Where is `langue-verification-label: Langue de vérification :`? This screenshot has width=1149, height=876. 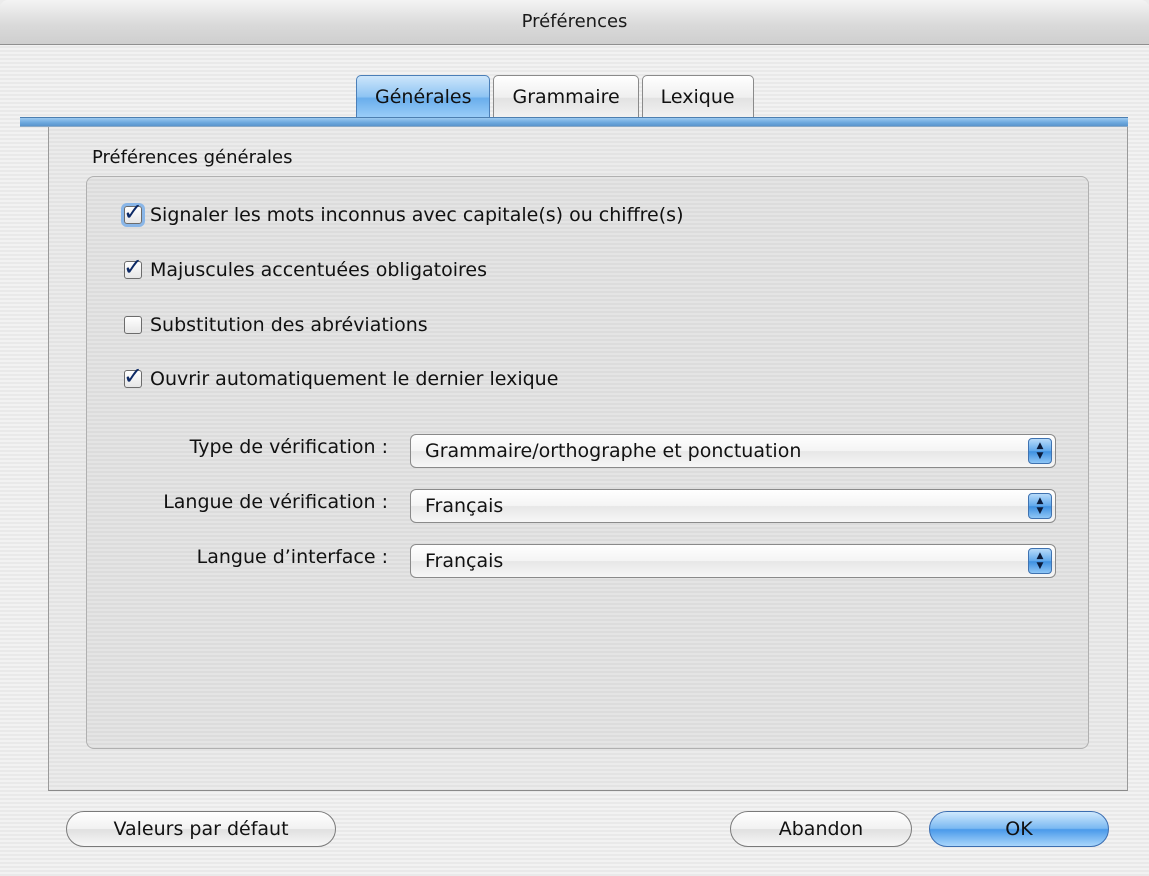 langue-verification-label: Langue de vérification : is located at coordinates (275, 502).